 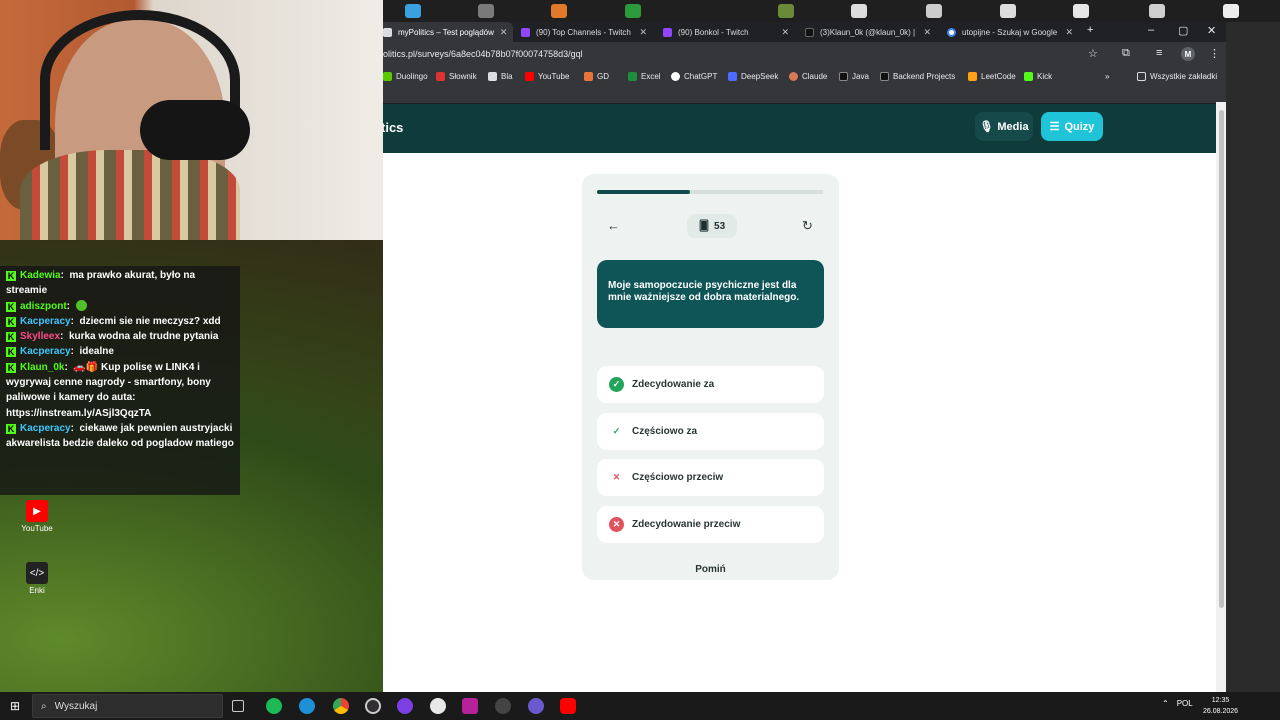 I want to click on desktop-icon-enki: </> Enki, so click(x=37, y=578).